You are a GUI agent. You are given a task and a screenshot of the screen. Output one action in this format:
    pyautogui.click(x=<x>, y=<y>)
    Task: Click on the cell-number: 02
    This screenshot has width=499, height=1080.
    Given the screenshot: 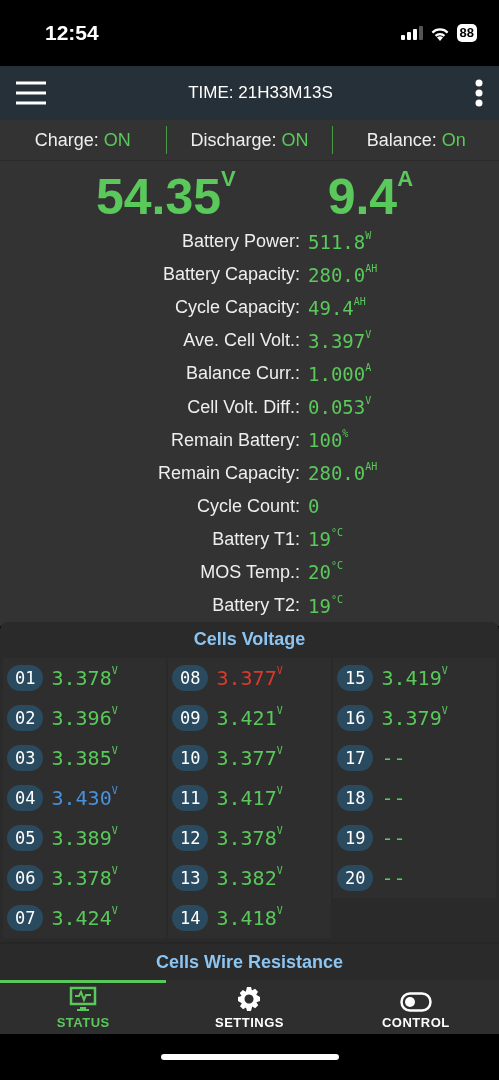 What is the action you would take?
    pyautogui.click(x=25, y=718)
    